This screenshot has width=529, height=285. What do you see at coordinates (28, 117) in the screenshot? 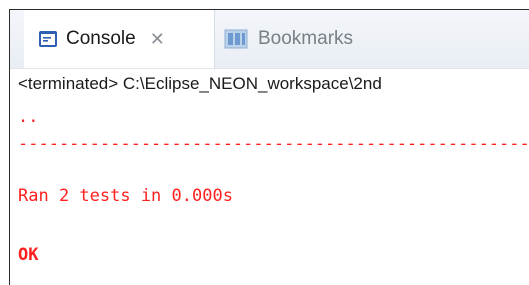
I see `console-line-dots: ..` at bounding box center [28, 117].